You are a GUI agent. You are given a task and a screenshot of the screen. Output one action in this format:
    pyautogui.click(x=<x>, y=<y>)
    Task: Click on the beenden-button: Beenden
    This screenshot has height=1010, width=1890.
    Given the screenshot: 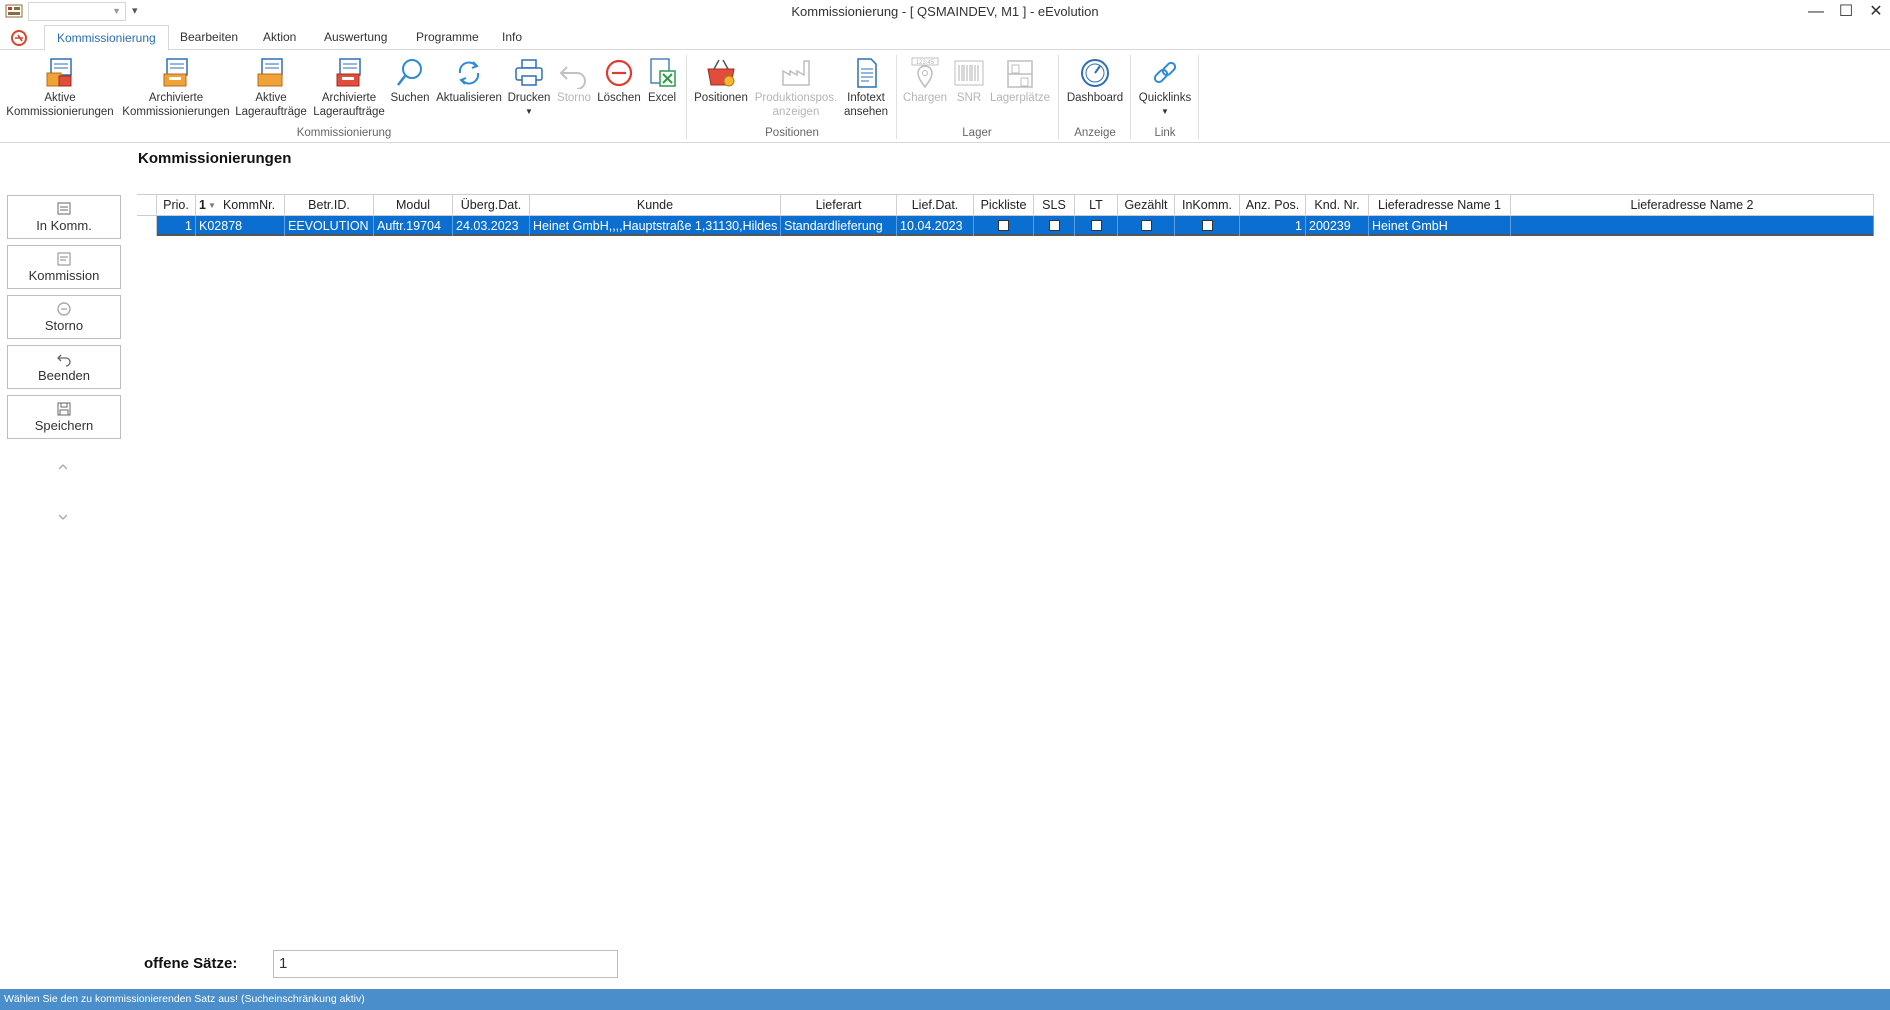 What is the action you would take?
    pyautogui.click(x=64, y=367)
    